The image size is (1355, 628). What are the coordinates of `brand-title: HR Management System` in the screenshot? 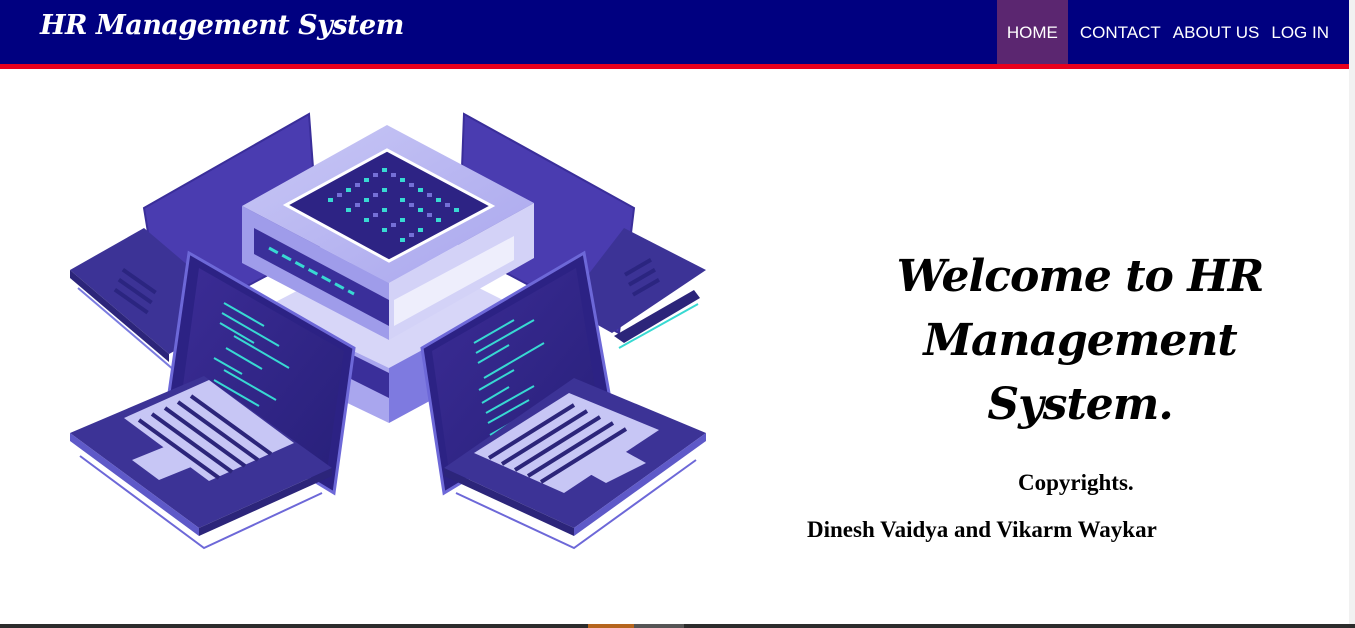 It's located at (222, 25).